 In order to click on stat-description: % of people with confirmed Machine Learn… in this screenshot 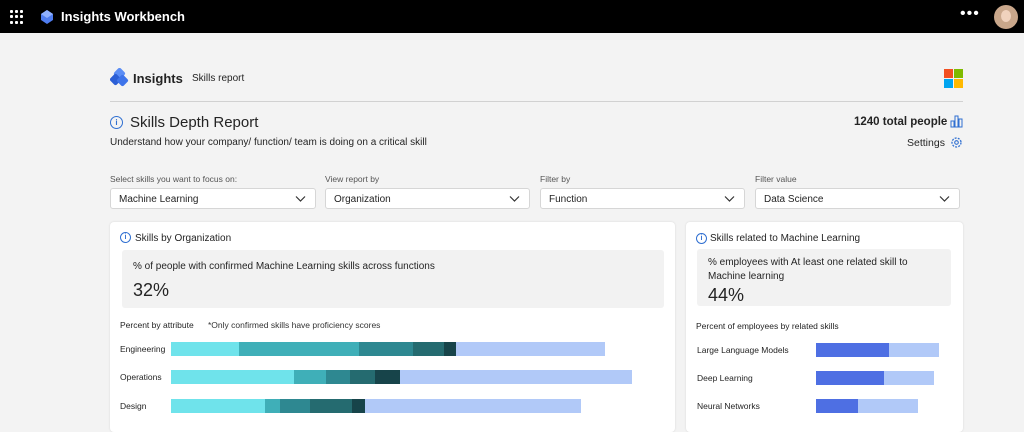, I will do `click(284, 266)`.